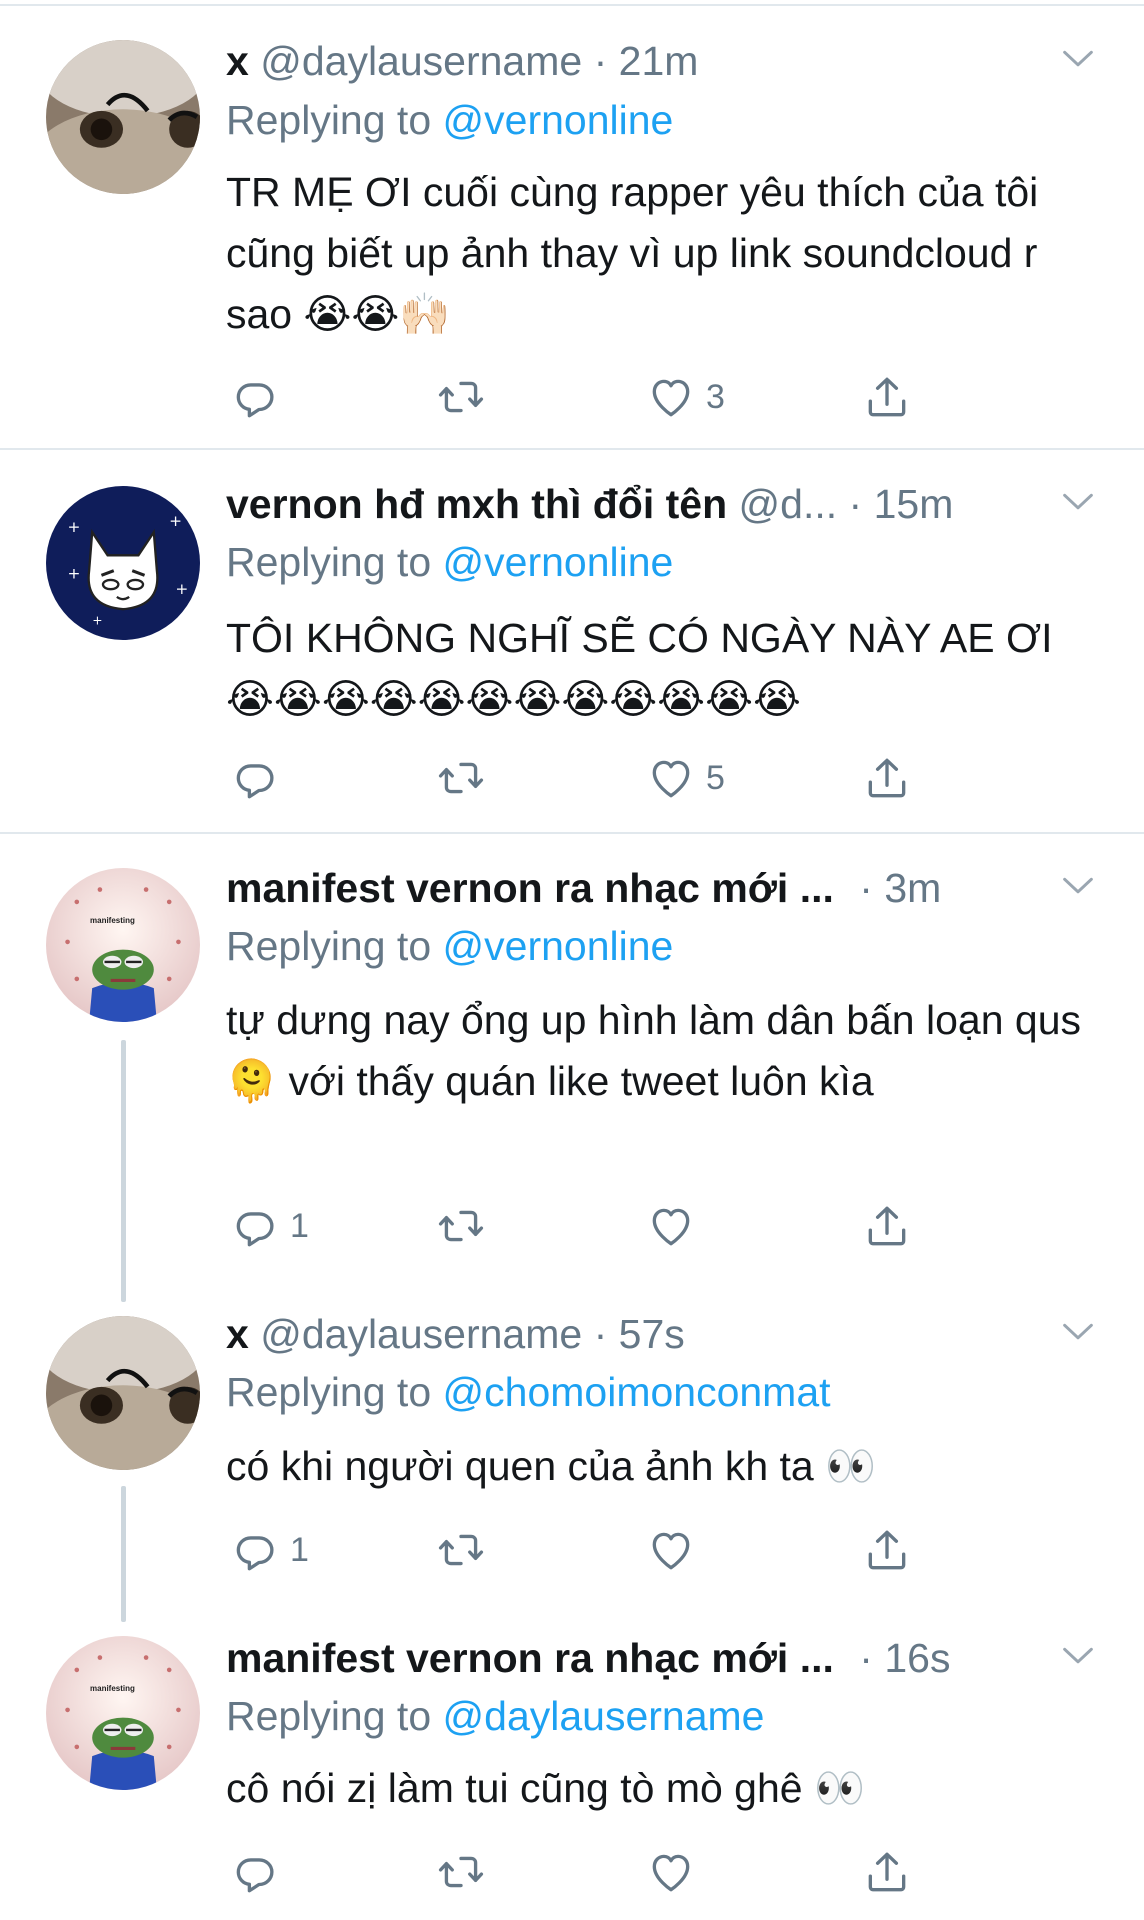  I want to click on tweet-actions: 5, so click(576, 778).